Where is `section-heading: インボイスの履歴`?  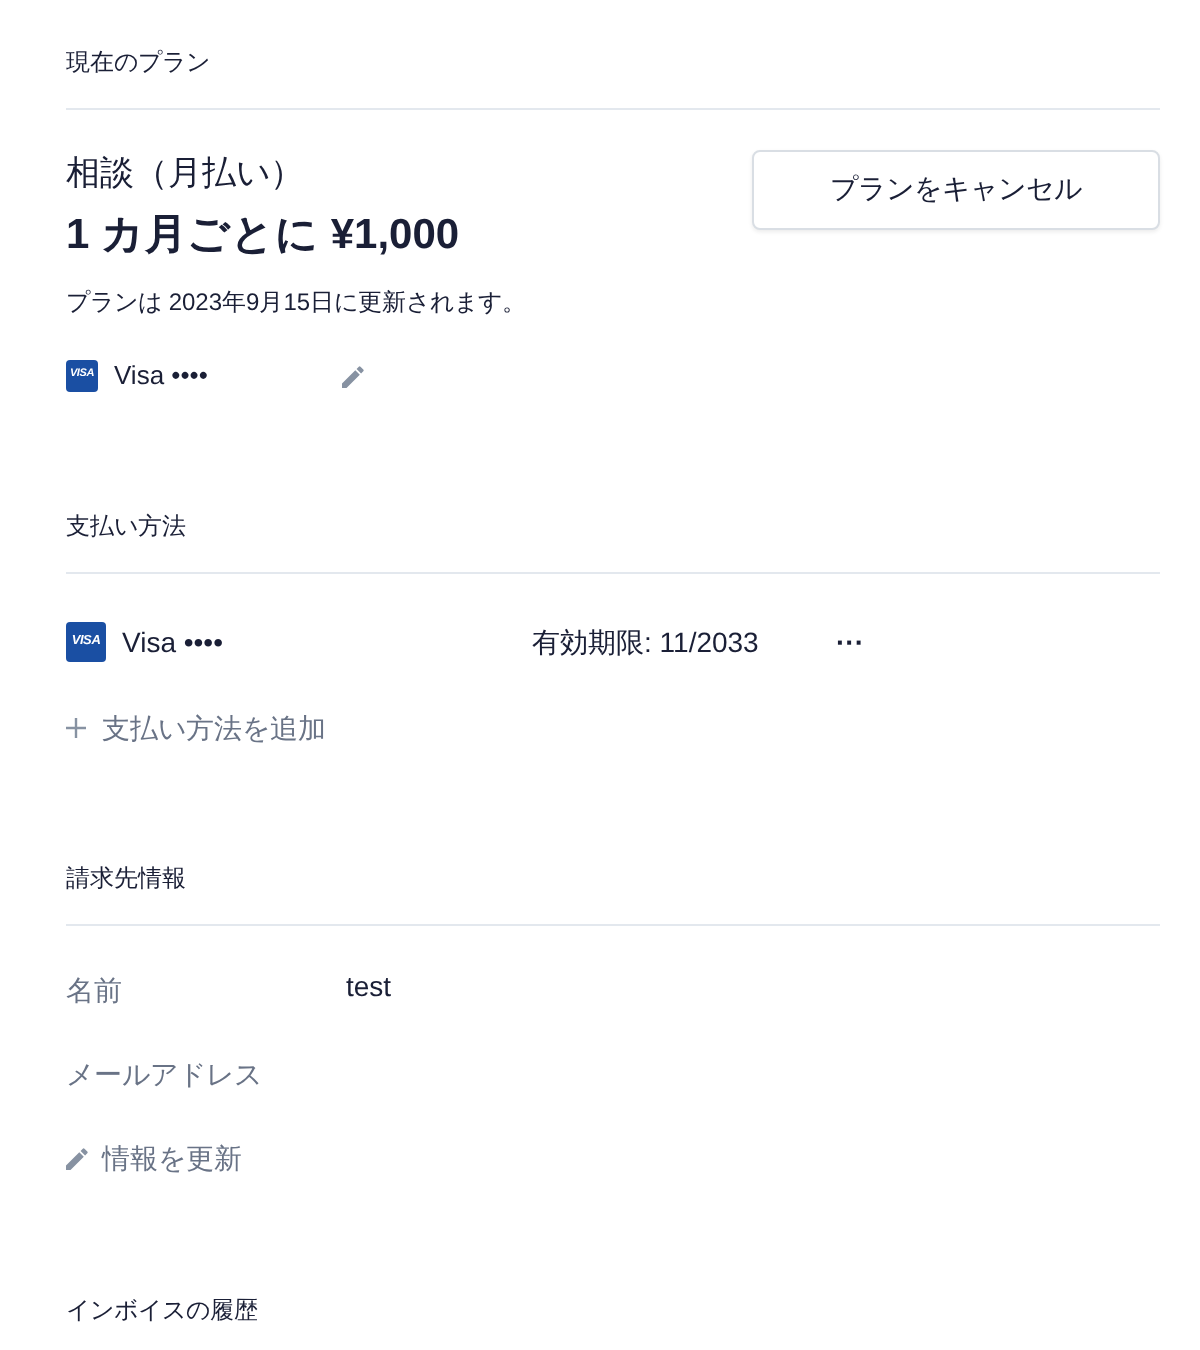 section-heading: インボイスの履歴 is located at coordinates (162, 1310).